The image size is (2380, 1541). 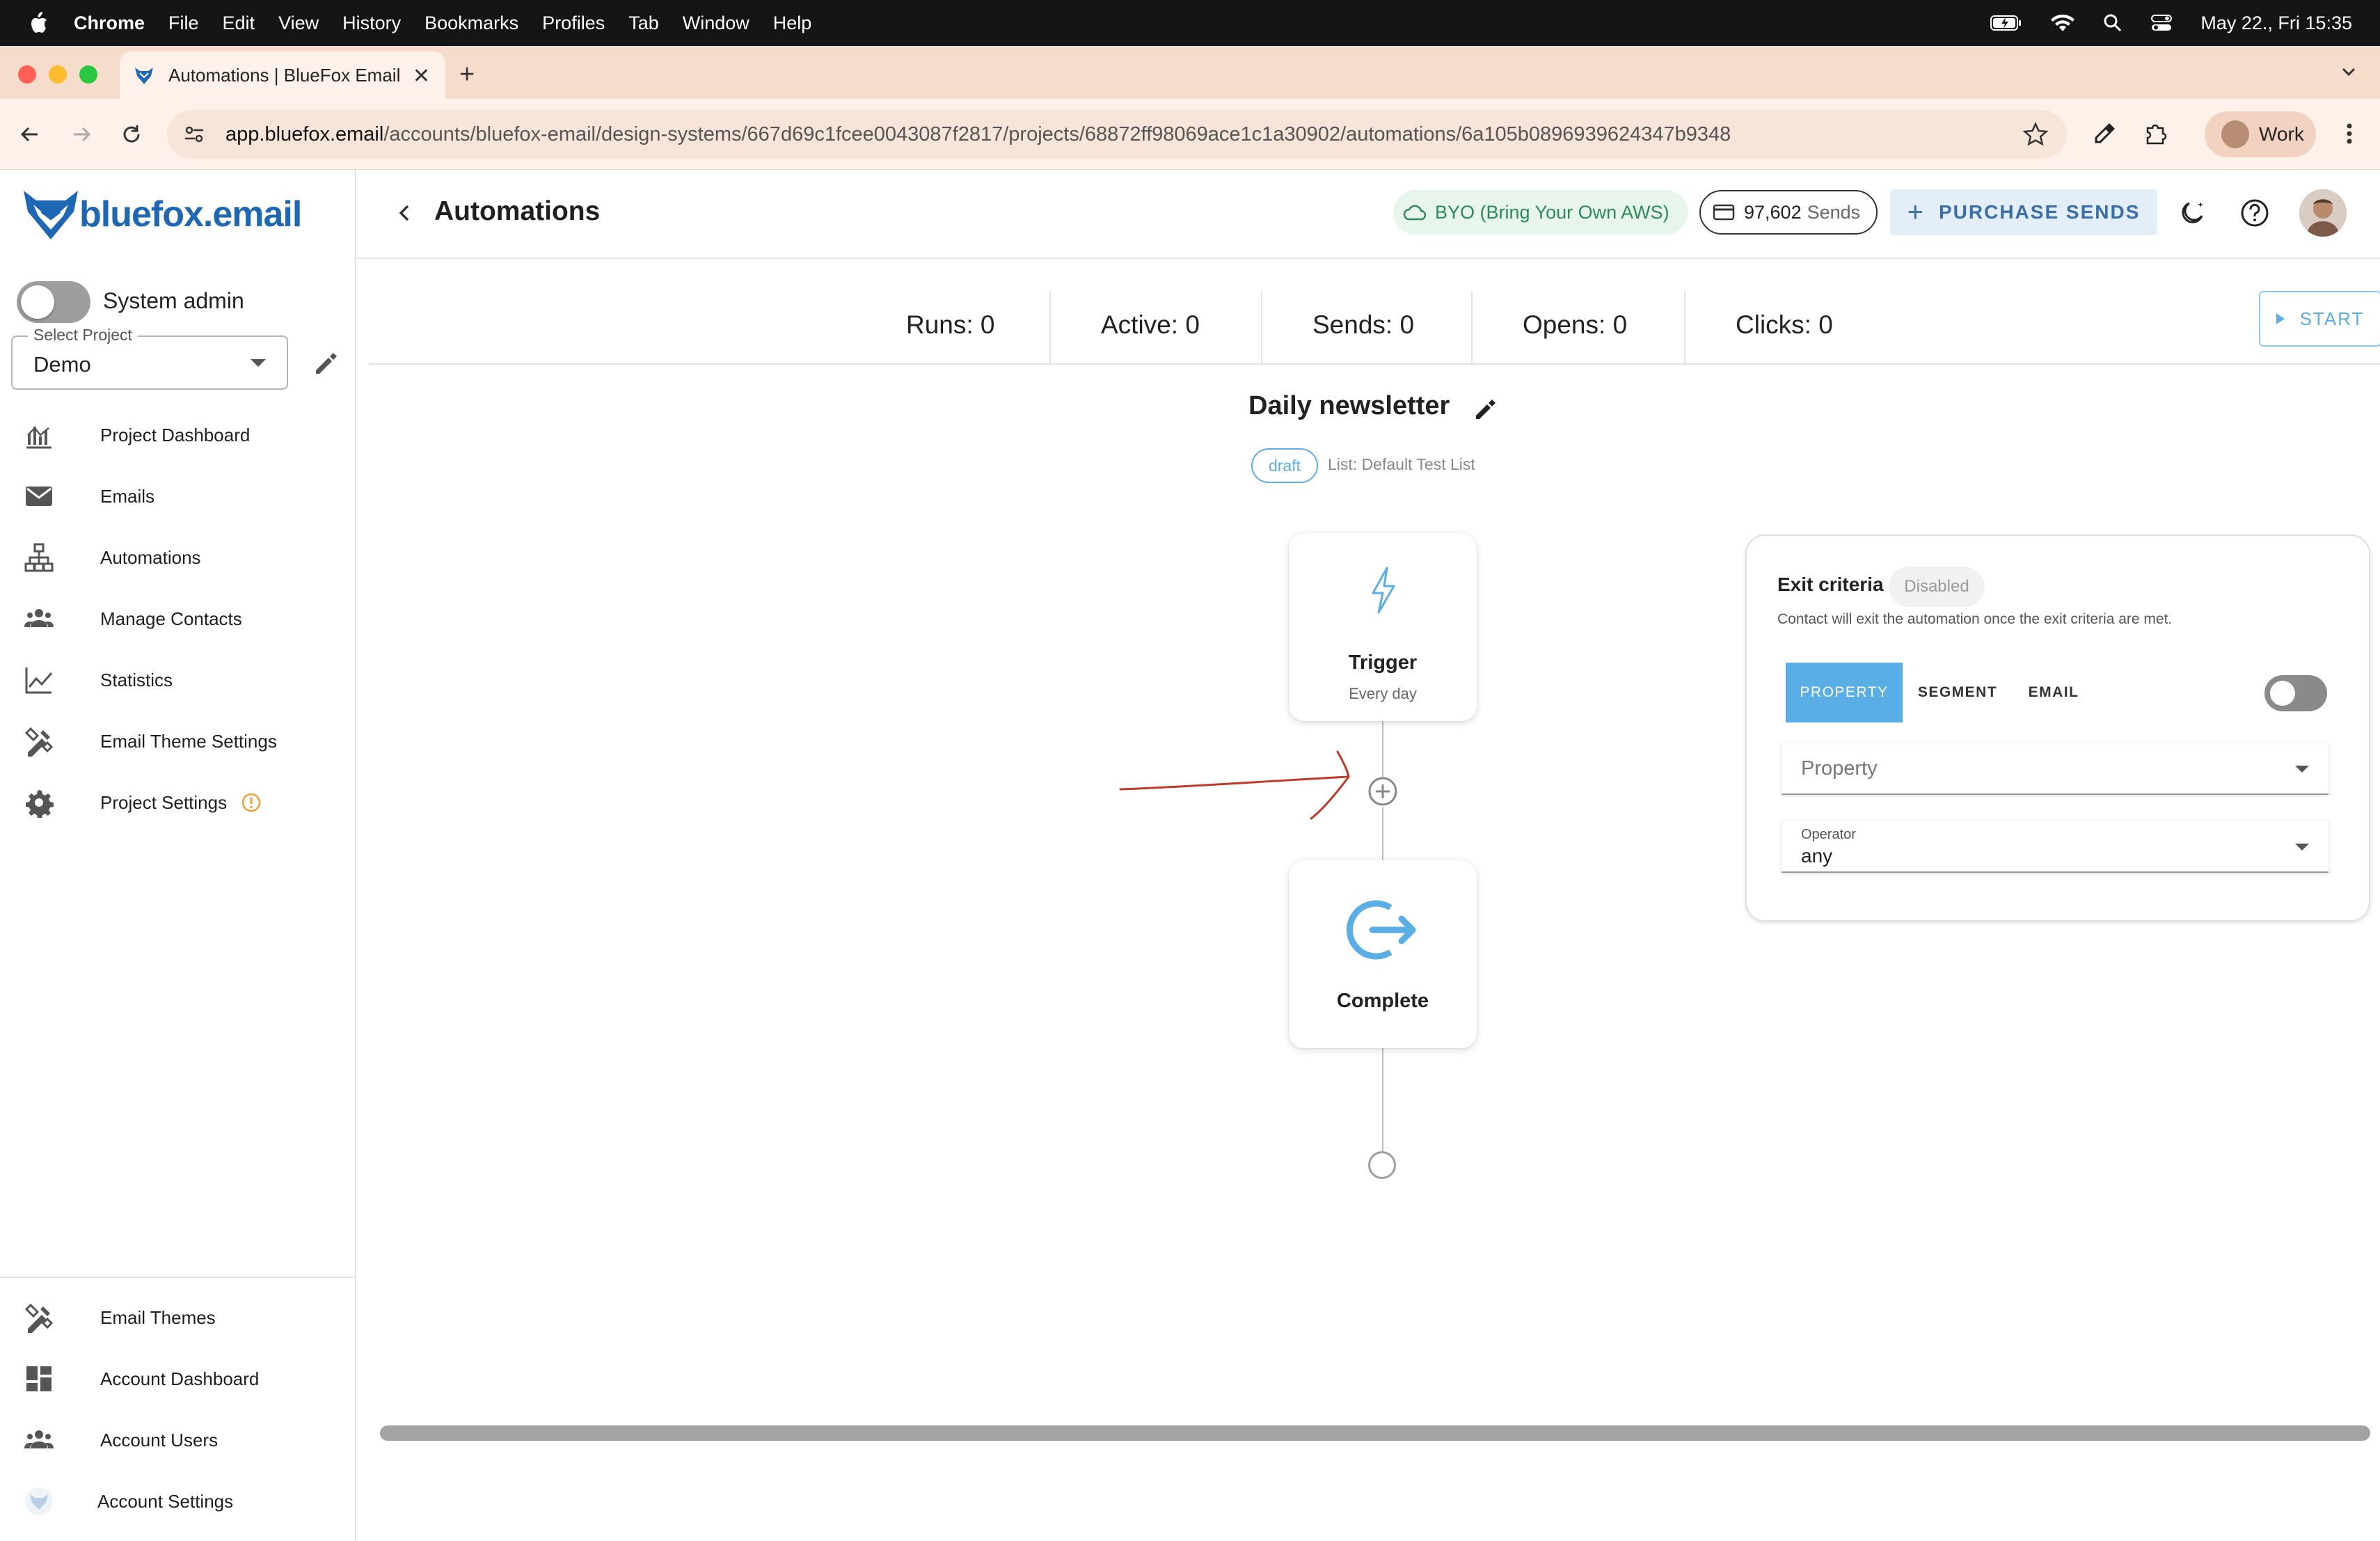 I want to click on user-avatar, so click(x=2323, y=213).